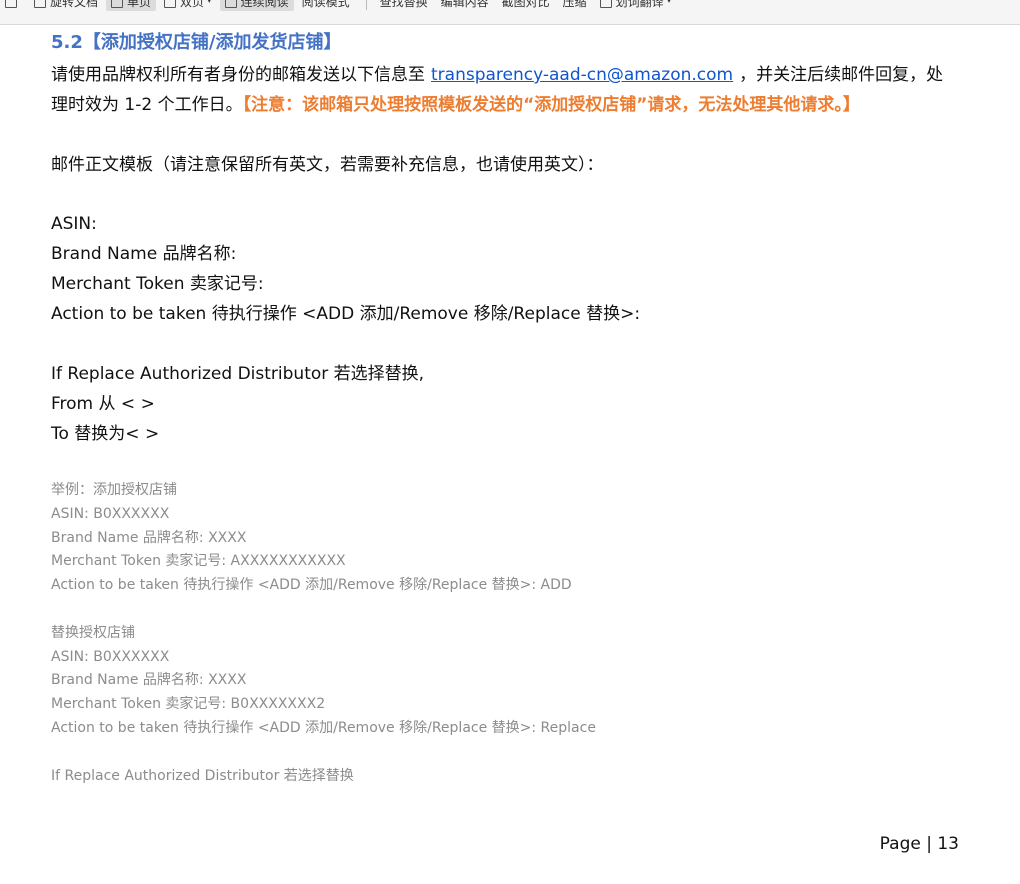 Image resolution: width=1020 pixels, height=884 pixels. Describe the element at coordinates (192, 4) in the screenshot. I see `double-page-label: 双页` at that location.